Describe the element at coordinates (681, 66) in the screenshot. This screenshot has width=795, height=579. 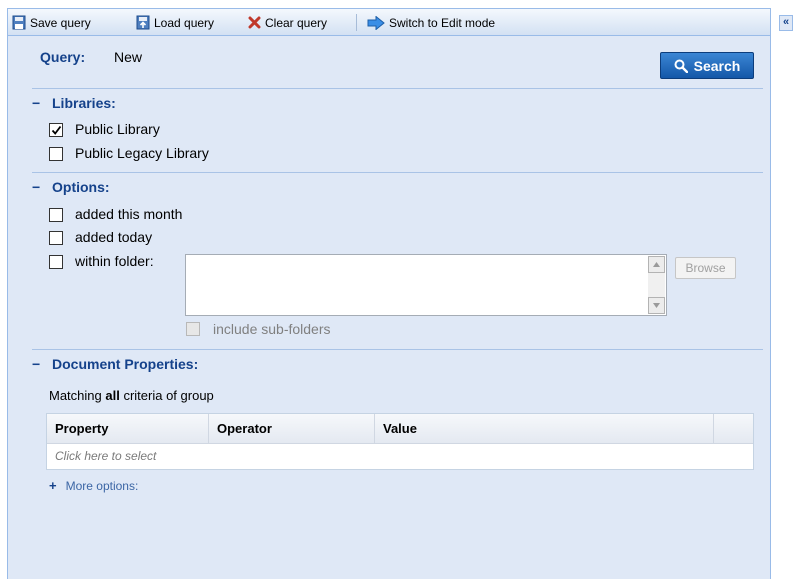
I see `search-icon` at that location.